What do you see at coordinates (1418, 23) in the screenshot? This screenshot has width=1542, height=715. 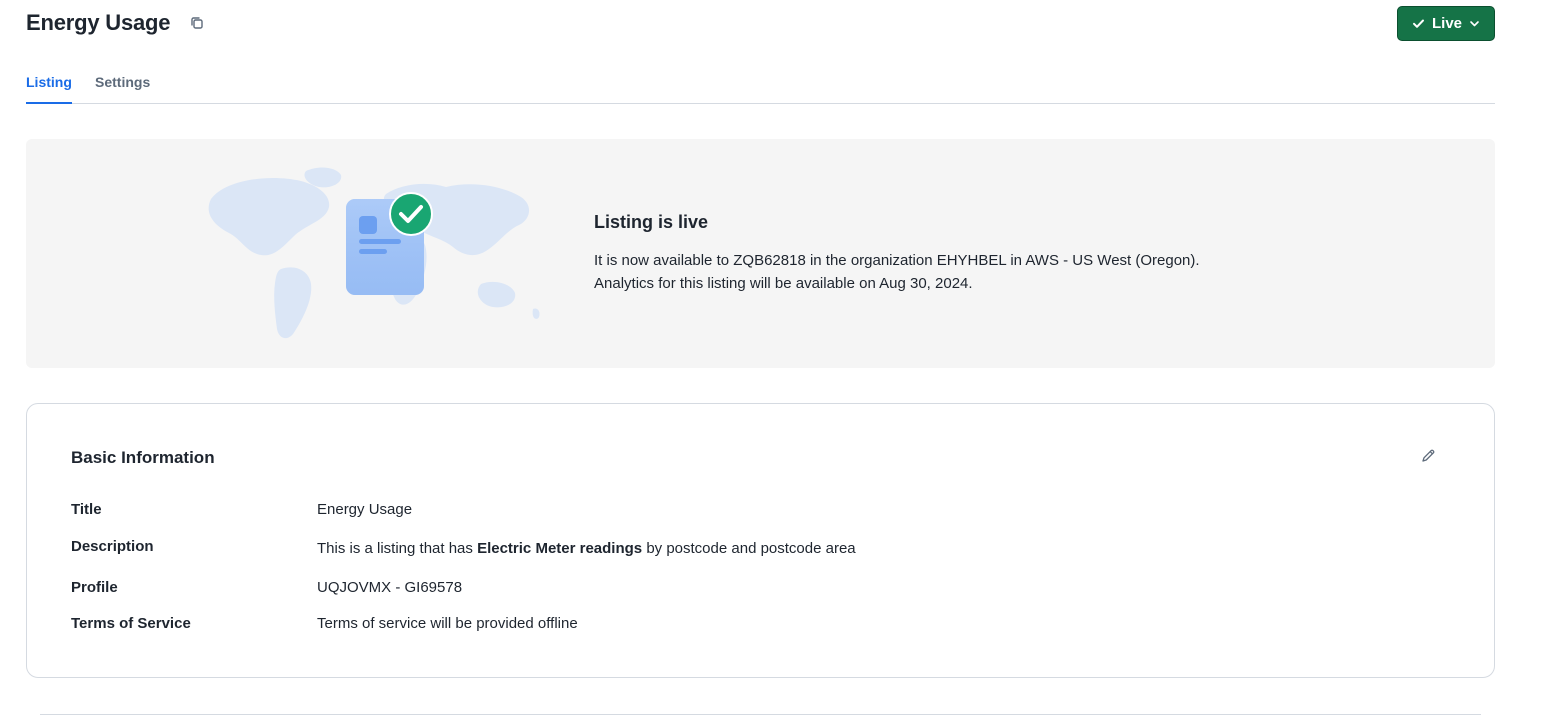 I see `check-icon` at bounding box center [1418, 23].